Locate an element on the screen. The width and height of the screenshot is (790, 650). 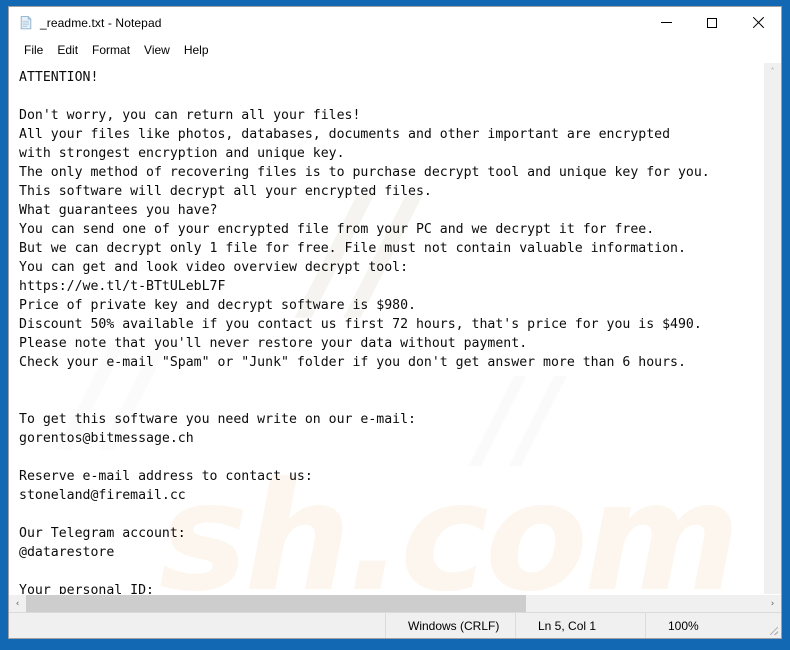
maximize-button is located at coordinates (712, 22).